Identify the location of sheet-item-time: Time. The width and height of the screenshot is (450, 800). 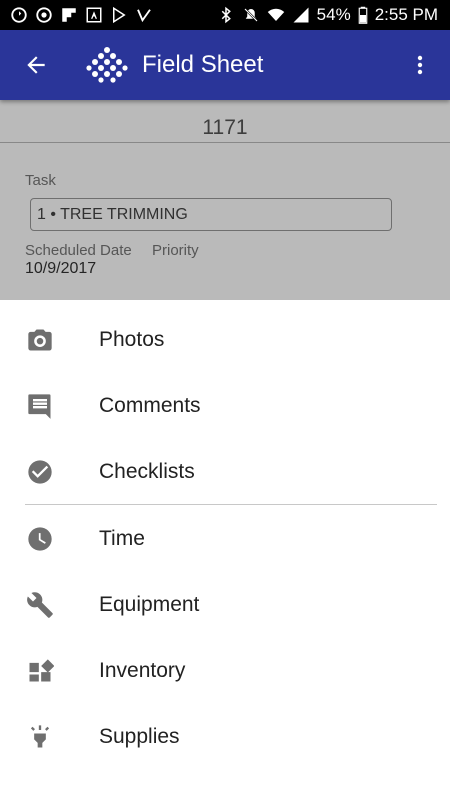
(225, 539).